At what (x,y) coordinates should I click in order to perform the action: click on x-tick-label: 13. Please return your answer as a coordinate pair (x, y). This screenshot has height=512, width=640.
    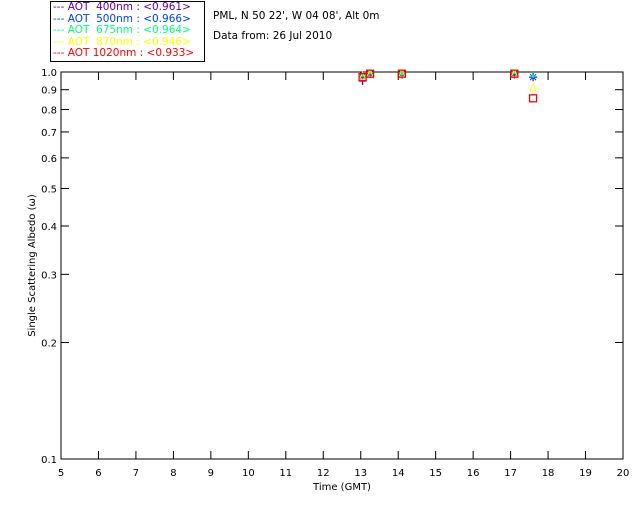
    Looking at the image, I should click on (360, 473).